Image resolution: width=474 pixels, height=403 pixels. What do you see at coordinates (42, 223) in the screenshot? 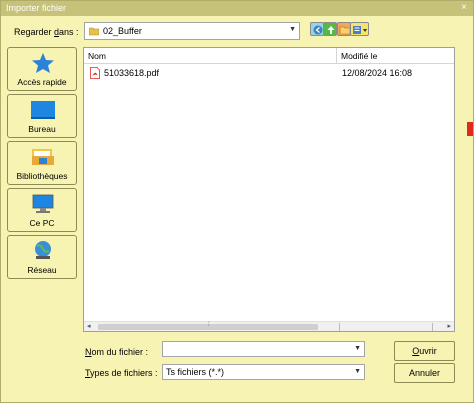
I see `place-label: Ce PC` at bounding box center [42, 223].